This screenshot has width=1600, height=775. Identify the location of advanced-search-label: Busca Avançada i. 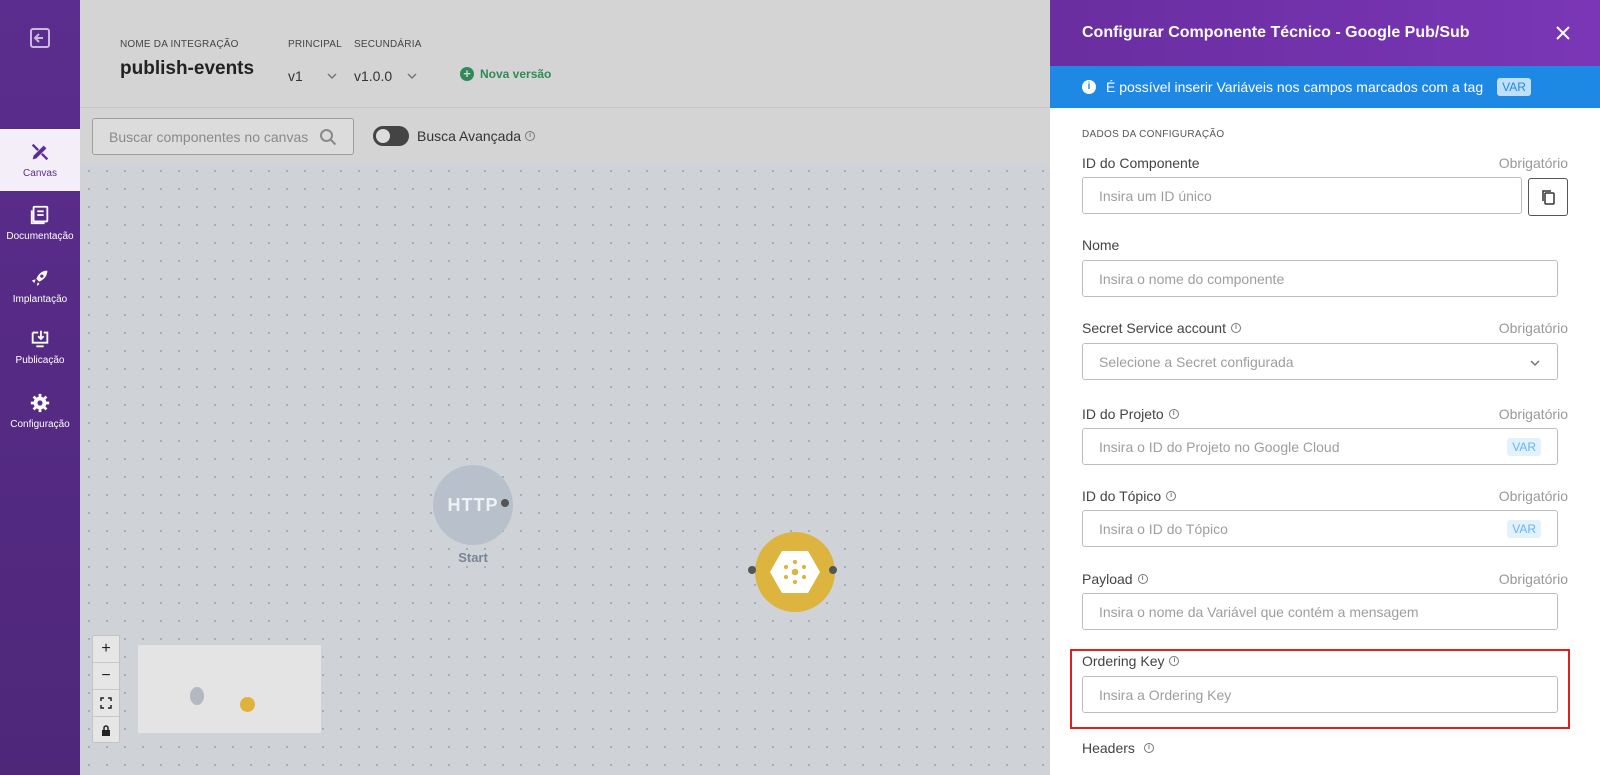
(476, 136).